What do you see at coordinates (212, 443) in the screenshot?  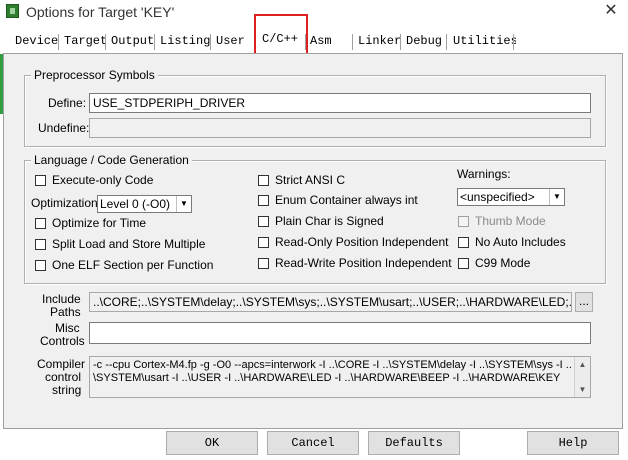 I see `ok-button: OK` at bounding box center [212, 443].